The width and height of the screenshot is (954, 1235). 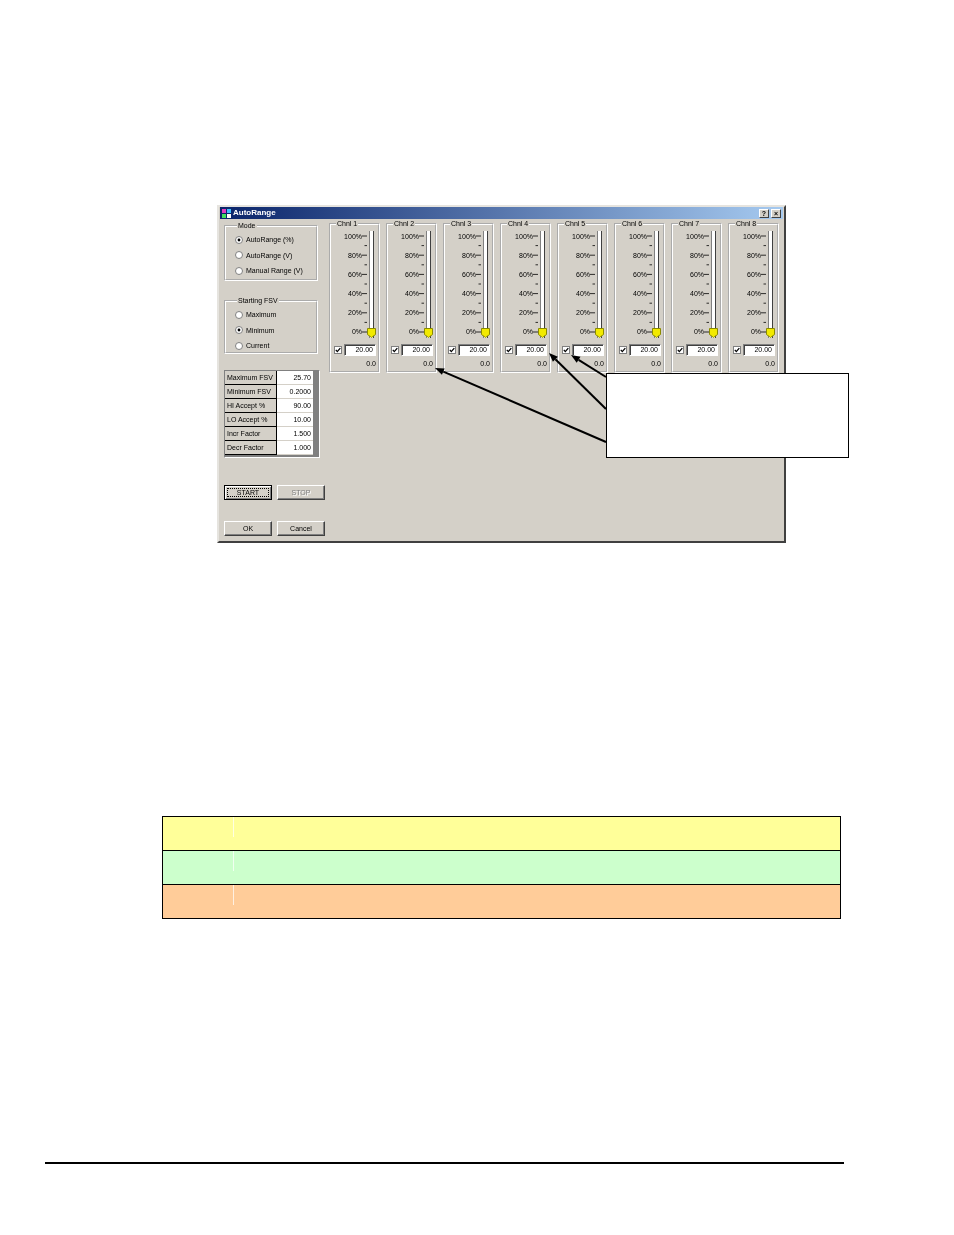 What do you see at coordinates (254, 213) in the screenshot?
I see `window-title: AutoRange` at bounding box center [254, 213].